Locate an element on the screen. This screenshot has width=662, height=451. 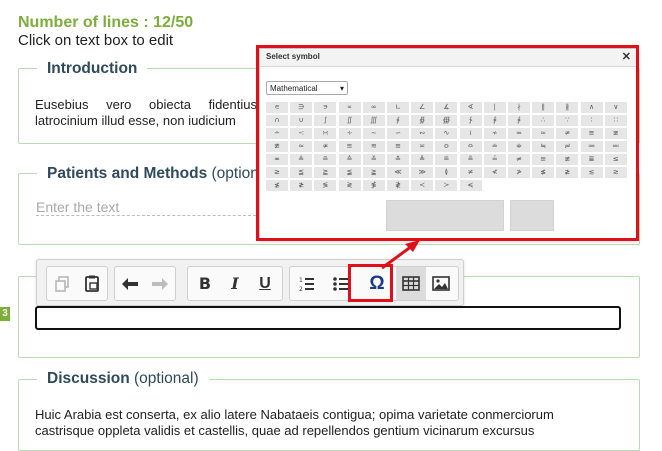
patients-methods-label: Patients and Methods is located at coordinates (127, 173).